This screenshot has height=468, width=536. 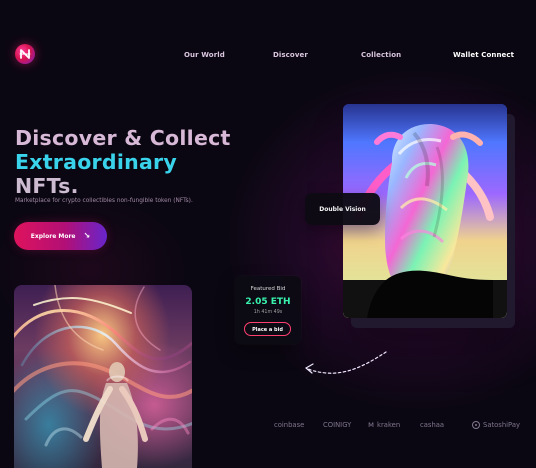 I want to click on auction-timer: 1h 41m 49s, so click(x=268, y=312).